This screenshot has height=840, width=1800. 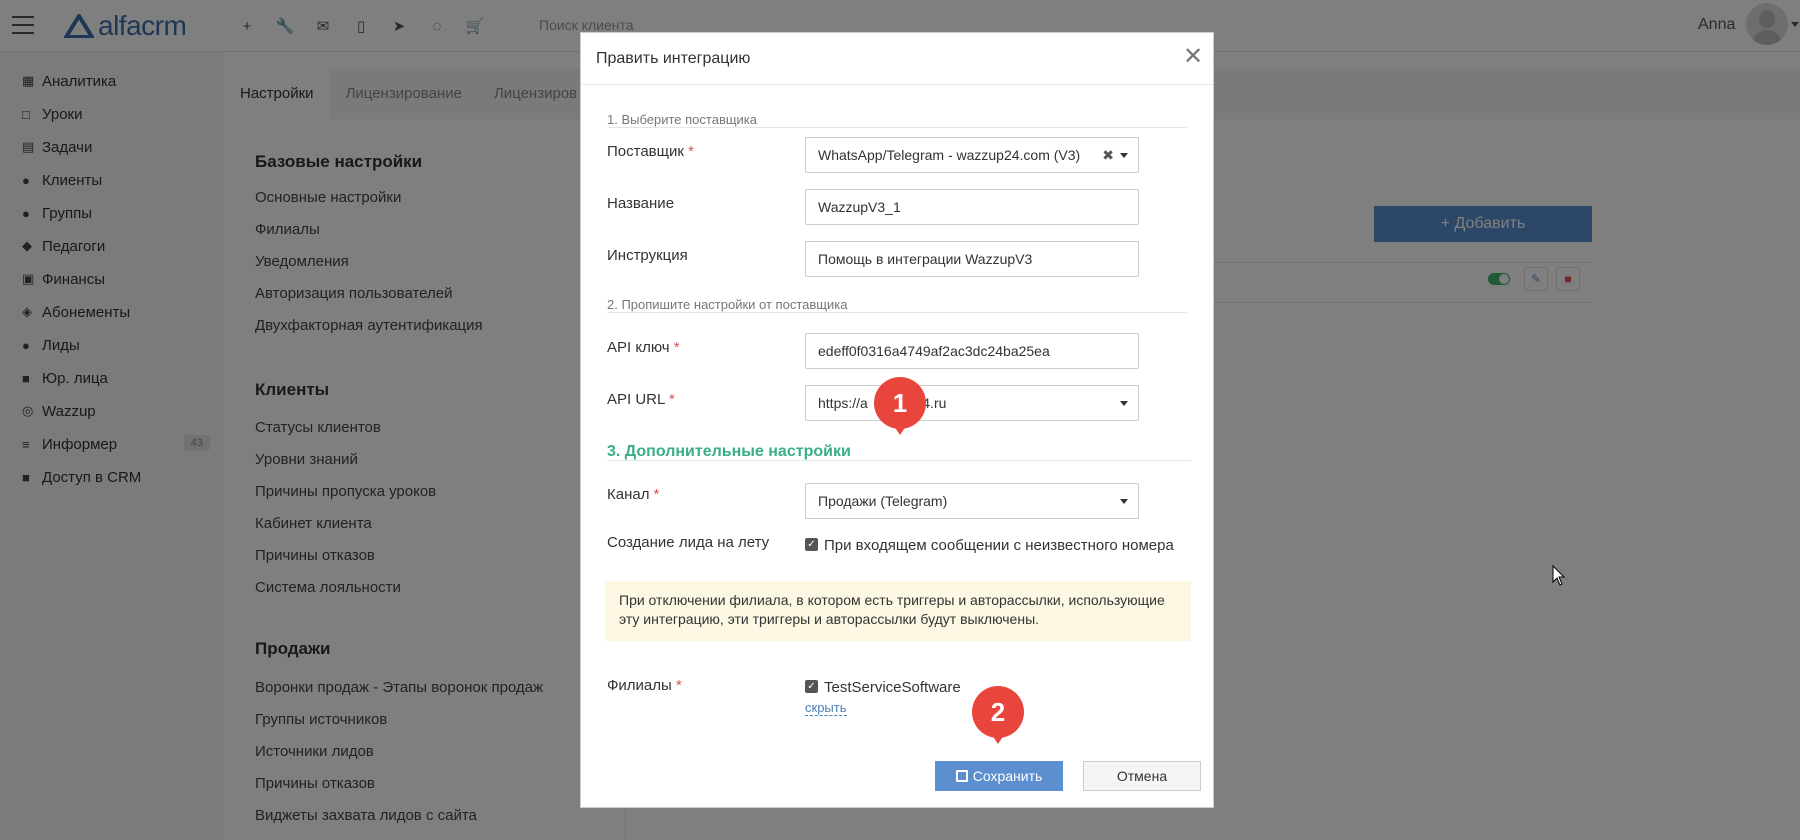 What do you see at coordinates (643, 347) in the screenshot?
I see `api-key-label: API ключ *` at bounding box center [643, 347].